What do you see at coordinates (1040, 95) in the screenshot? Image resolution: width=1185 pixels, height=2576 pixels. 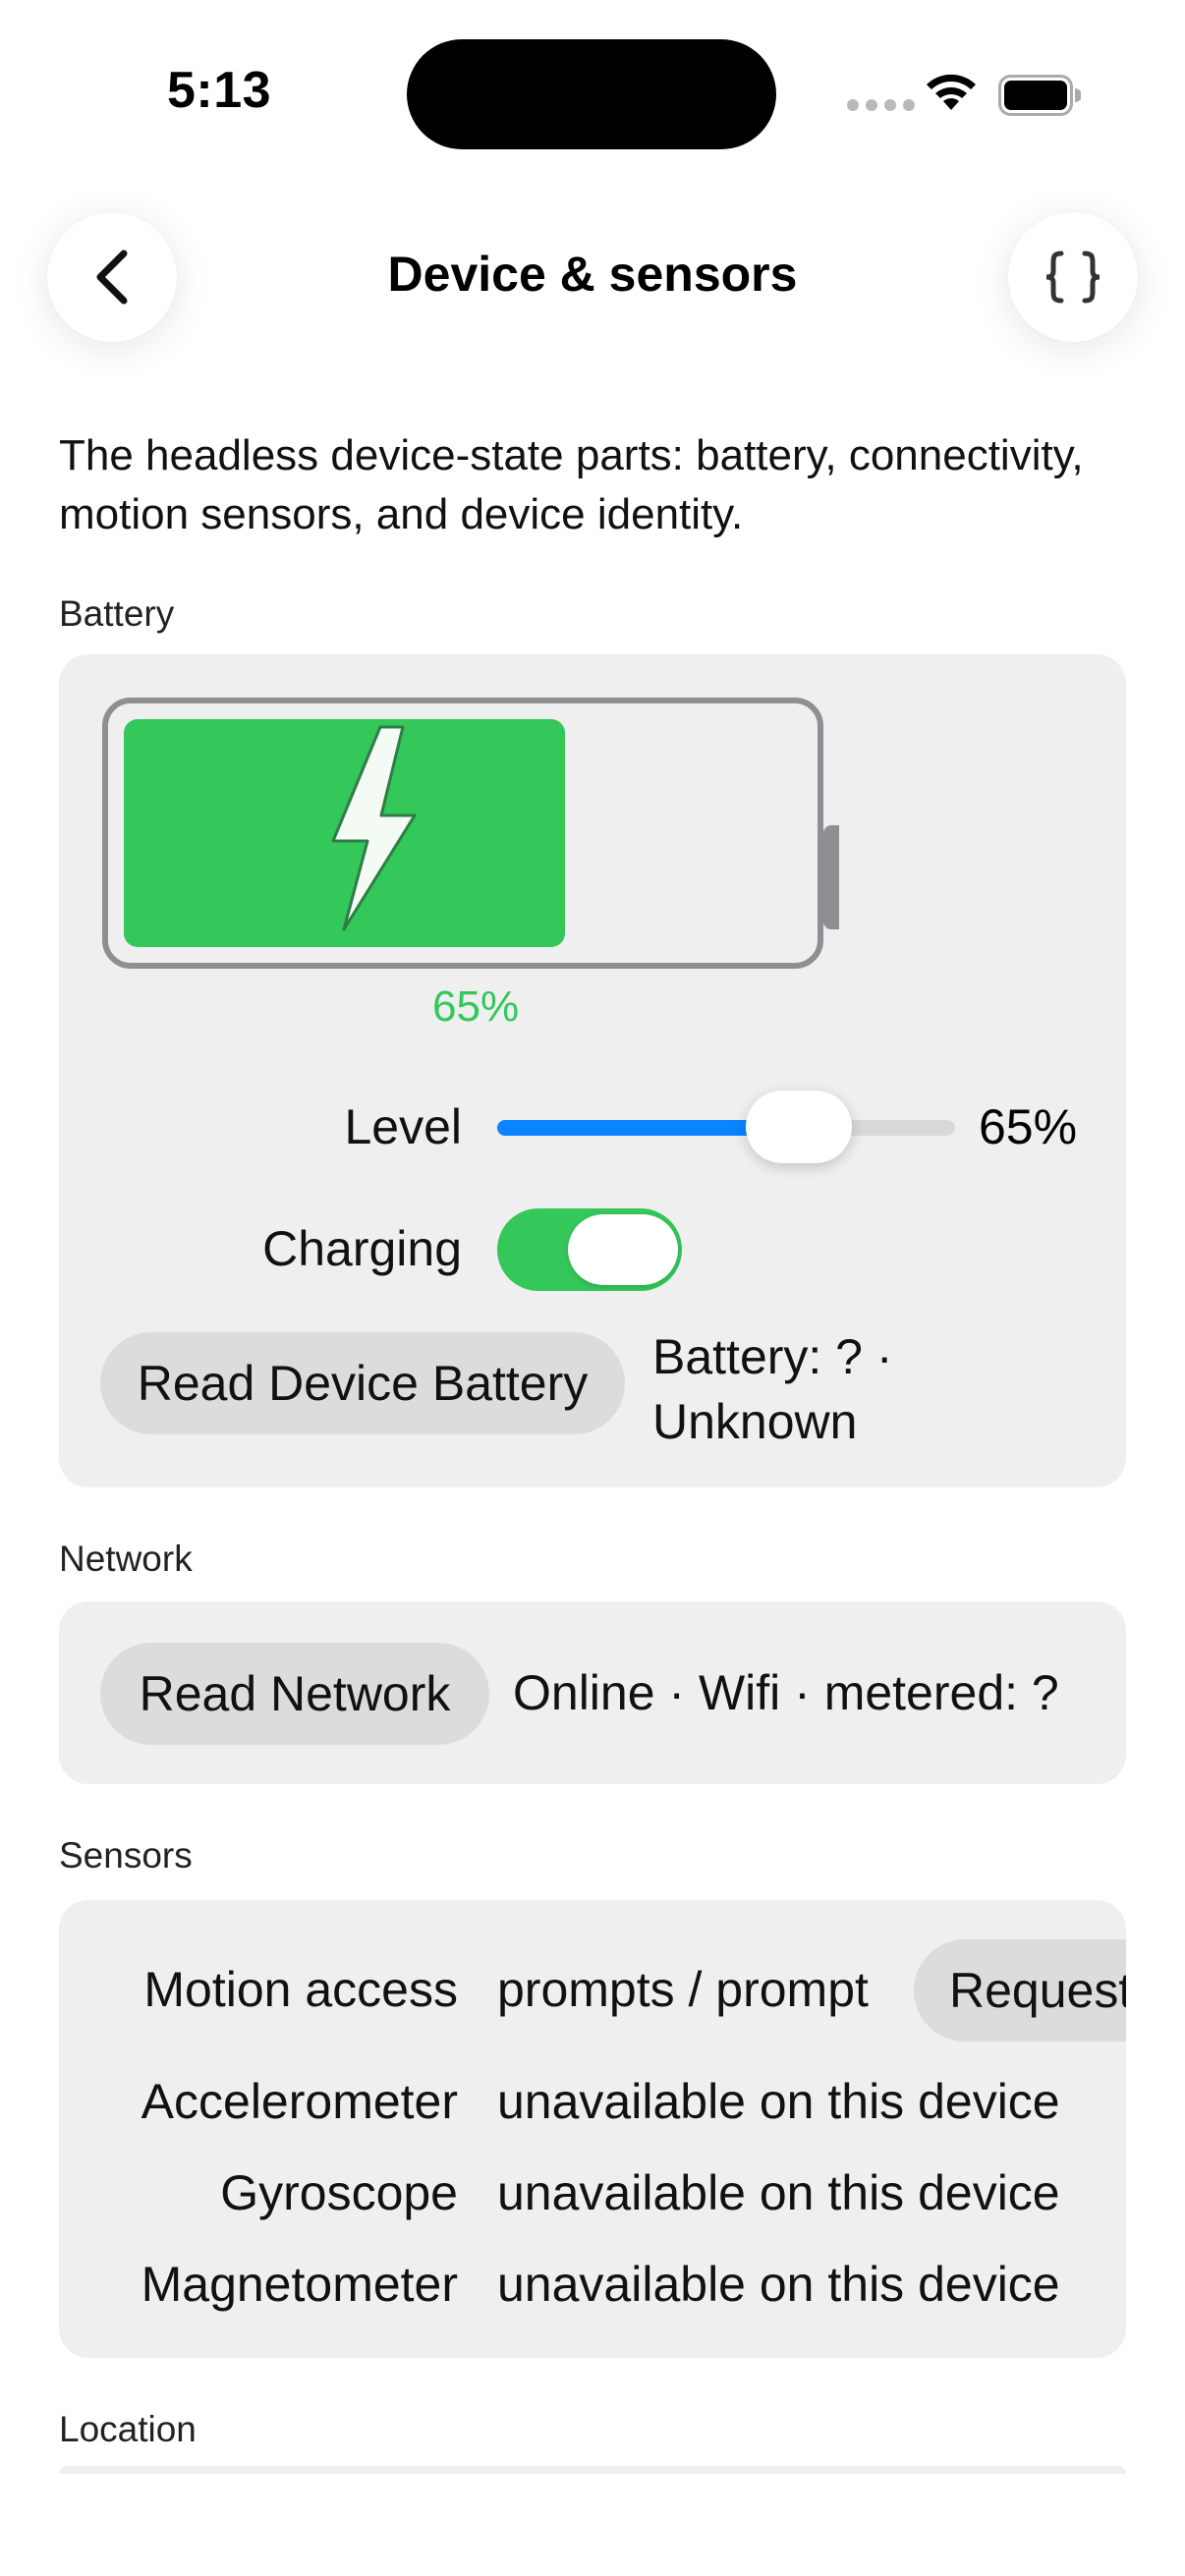 I see `status-battery-icon` at bounding box center [1040, 95].